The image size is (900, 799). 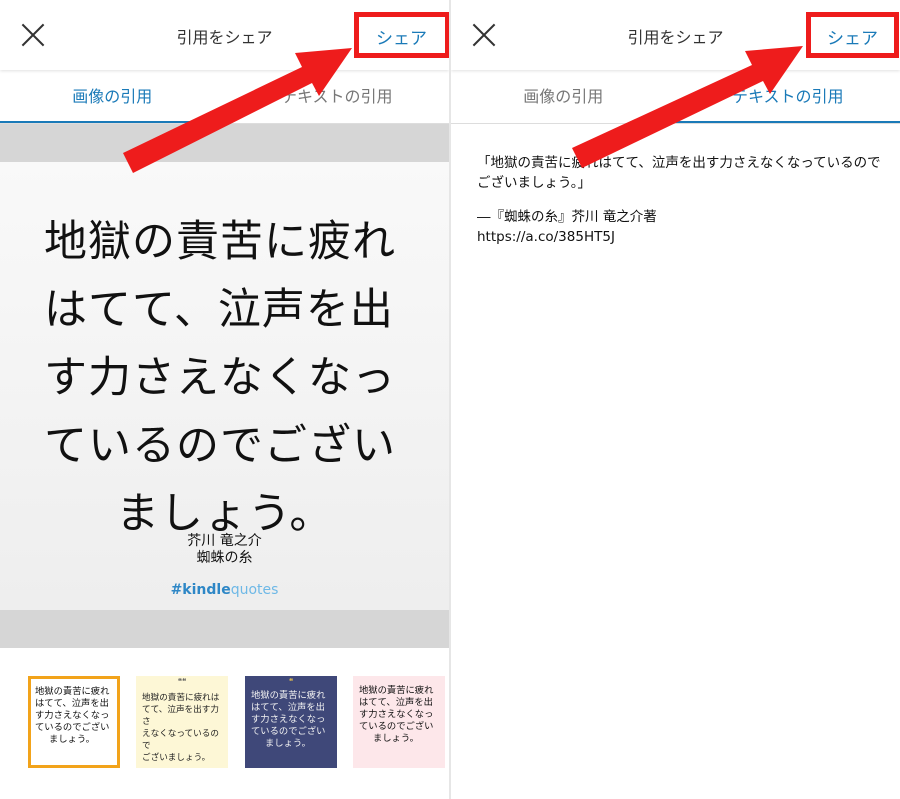 I want to click on thumb-line: えなくなっているので, so click(x=180, y=740).